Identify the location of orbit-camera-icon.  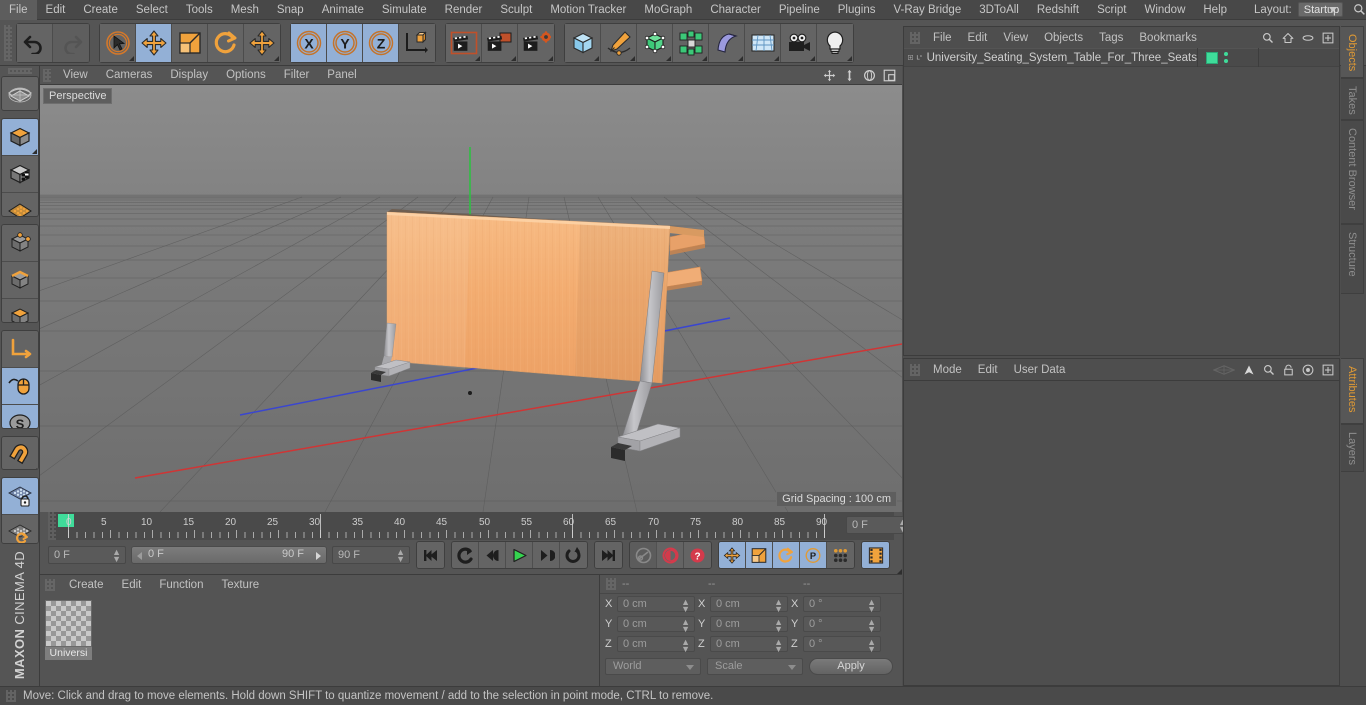
(869, 75).